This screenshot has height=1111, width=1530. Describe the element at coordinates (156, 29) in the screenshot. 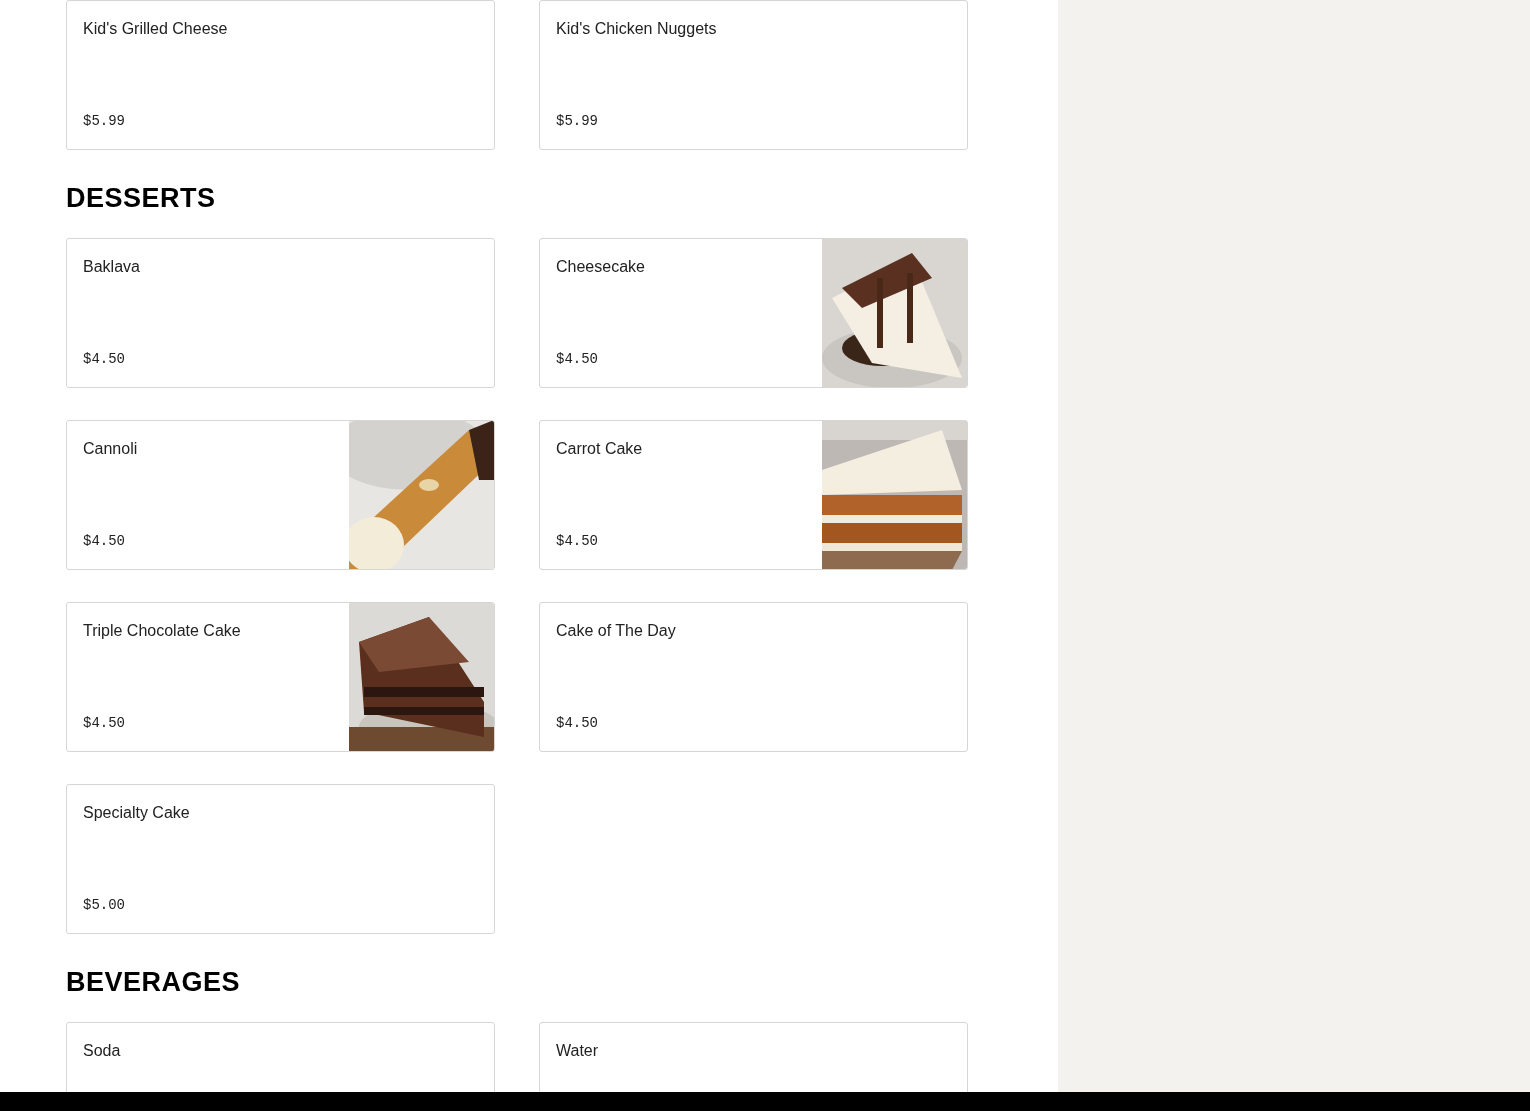

I see `item-name: Kid's Grilled Cheese` at that location.